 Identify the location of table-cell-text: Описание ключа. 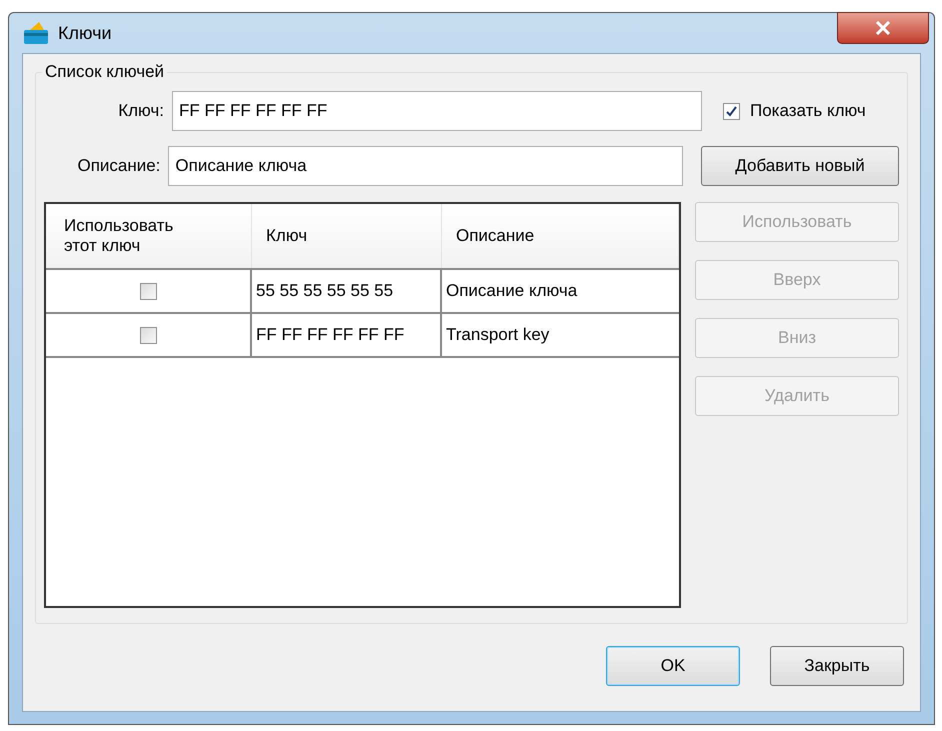
(511, 291).